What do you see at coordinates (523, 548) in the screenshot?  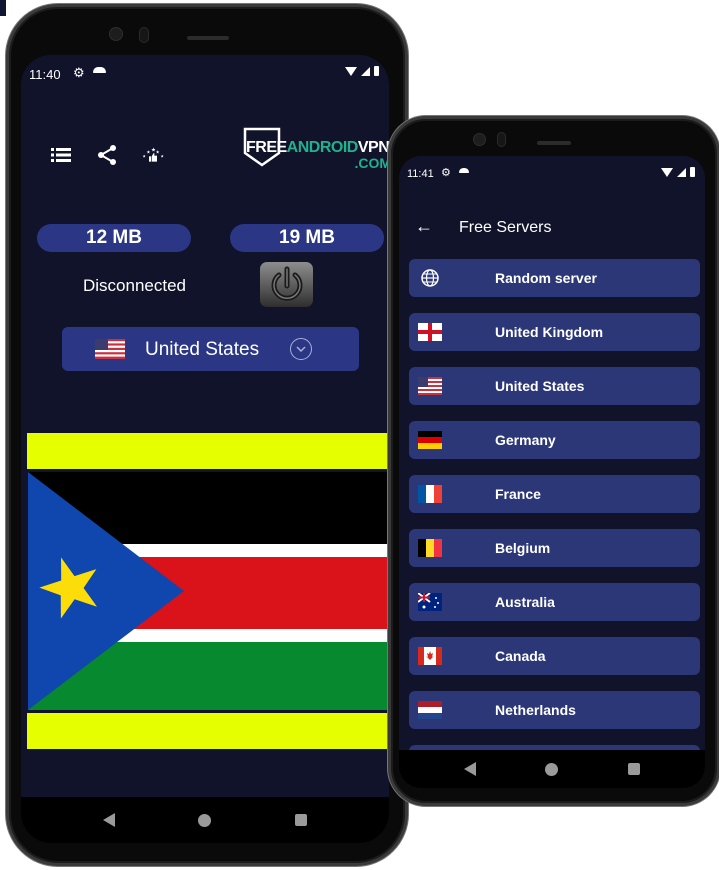 I see `server-name: Belgium` at bounding box center [523, 548].